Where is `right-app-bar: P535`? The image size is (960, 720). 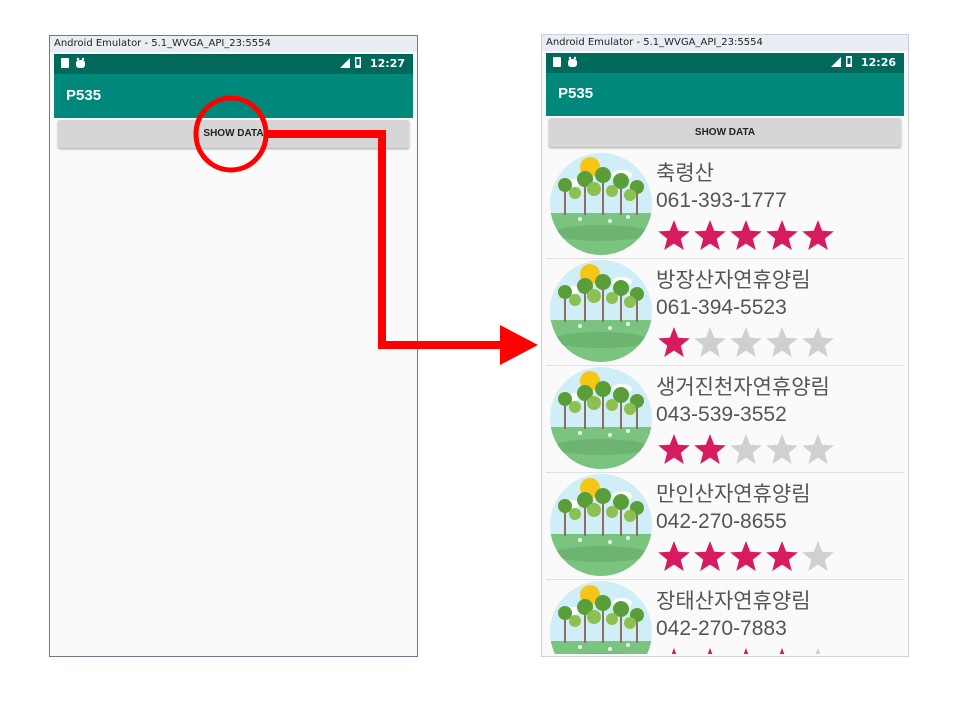
right-app-bar: P535 is located at coordinates (725, 94).